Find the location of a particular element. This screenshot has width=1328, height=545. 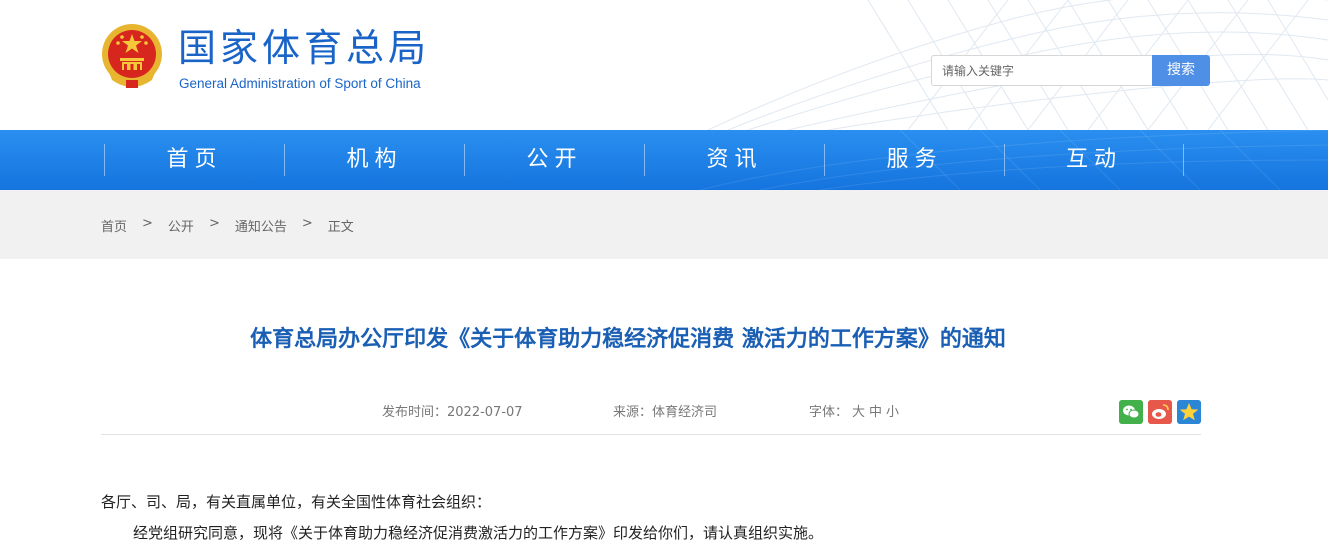

search-button: 搜索 is located at coordinates (1181, 70).